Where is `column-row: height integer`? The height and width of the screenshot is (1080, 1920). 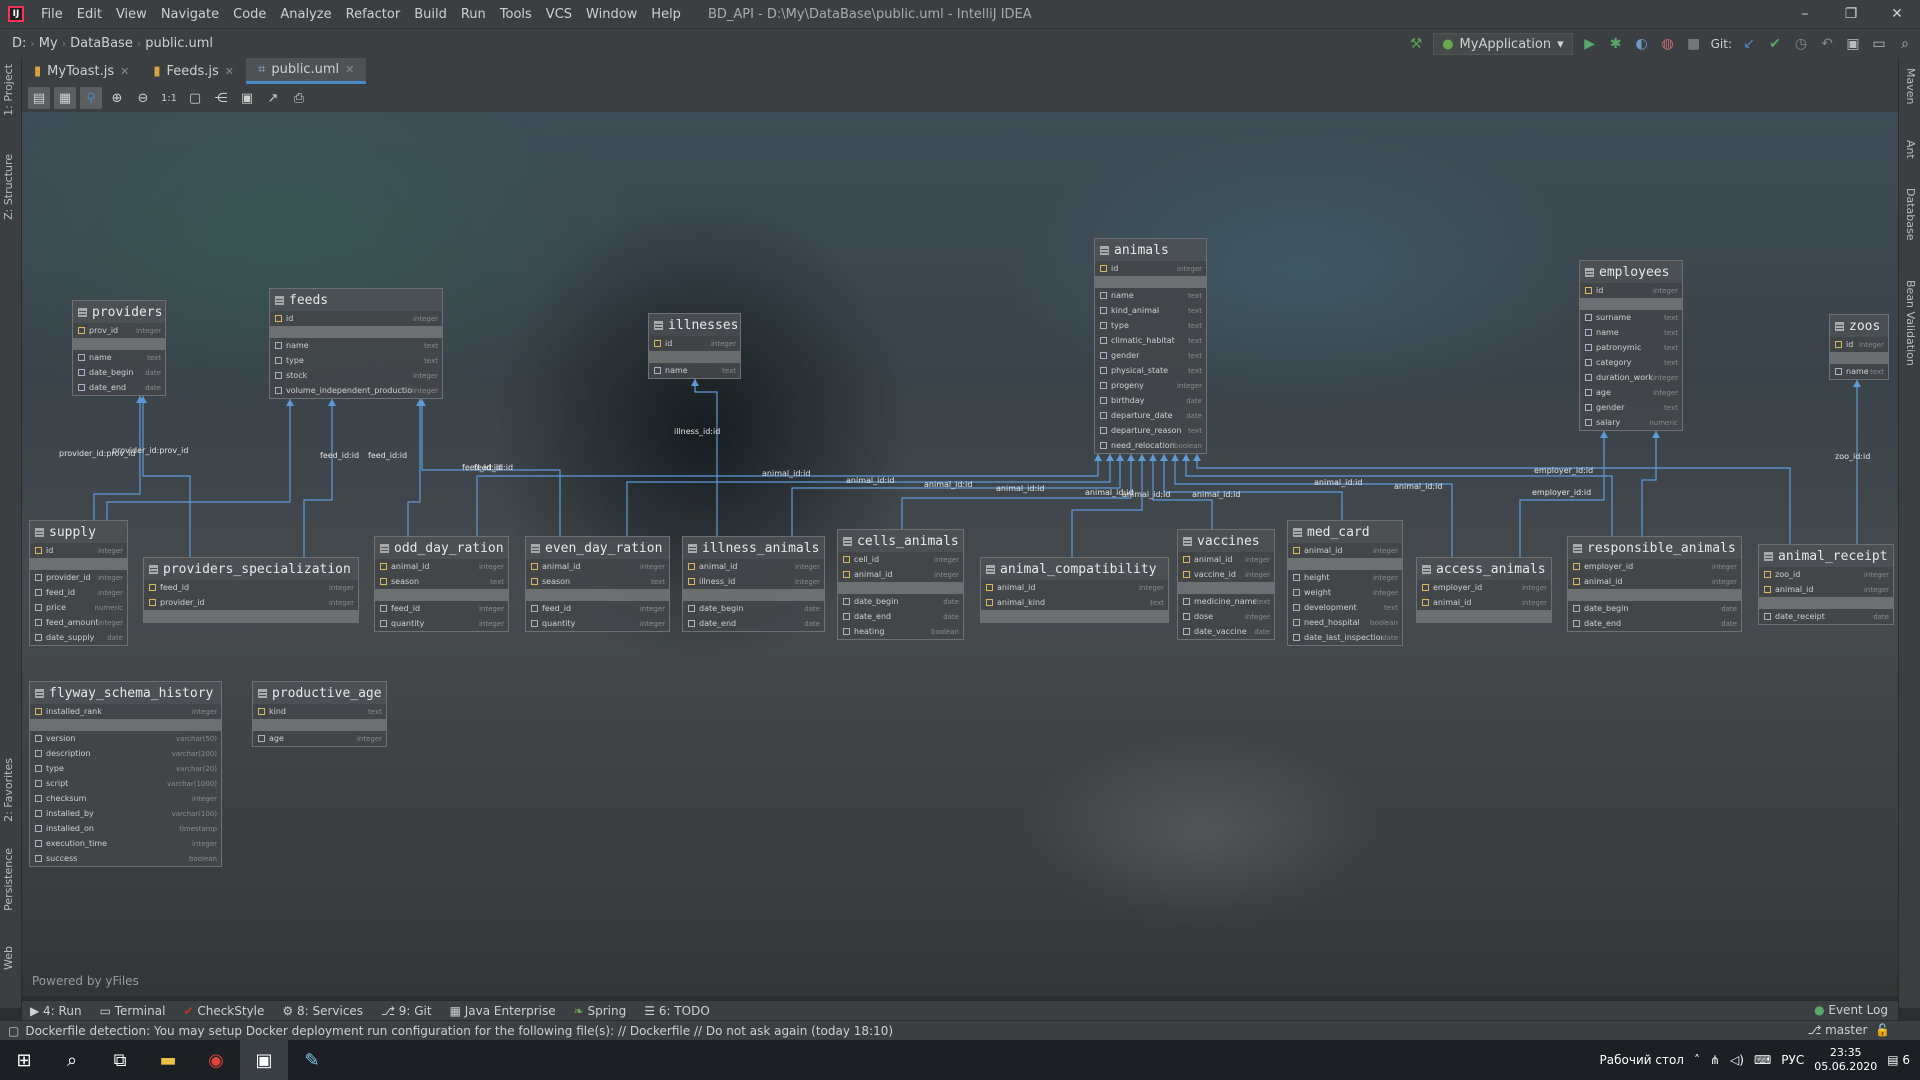 column-row: height integer is located at coordinates (1345, 577).